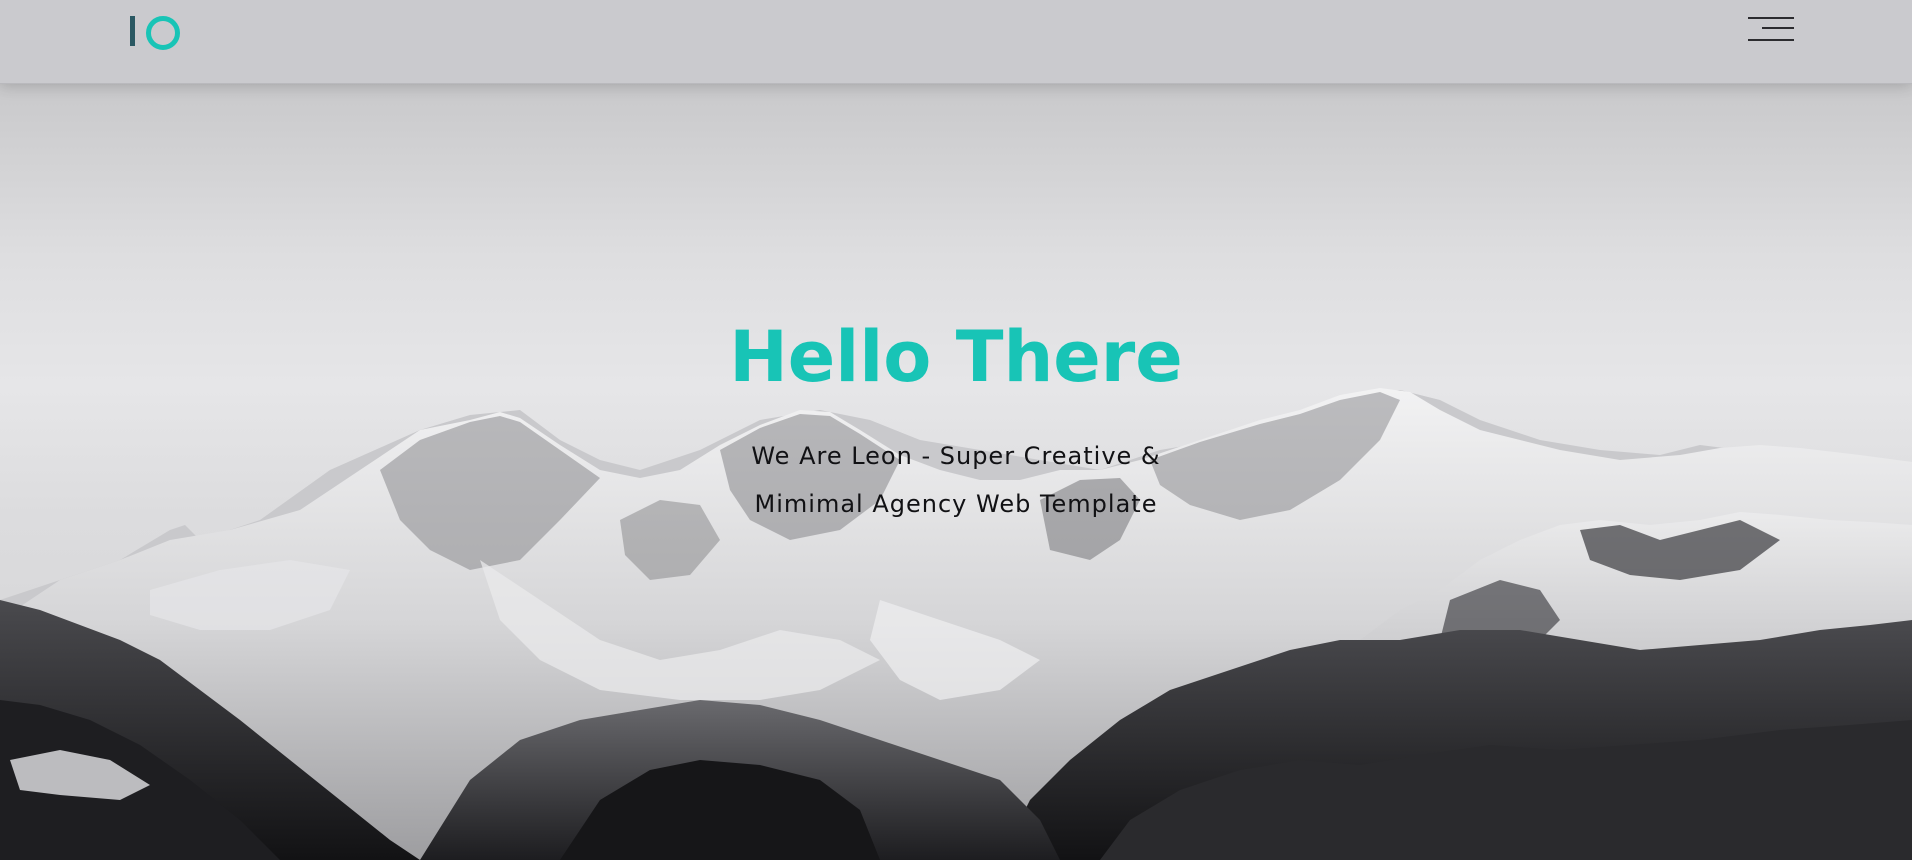 The height and width of the screenshot is (860, 1912). What do you see at coordinates (163, 33) in the screenshot?
I see `logo-ring` at bounding box center [163, 33].